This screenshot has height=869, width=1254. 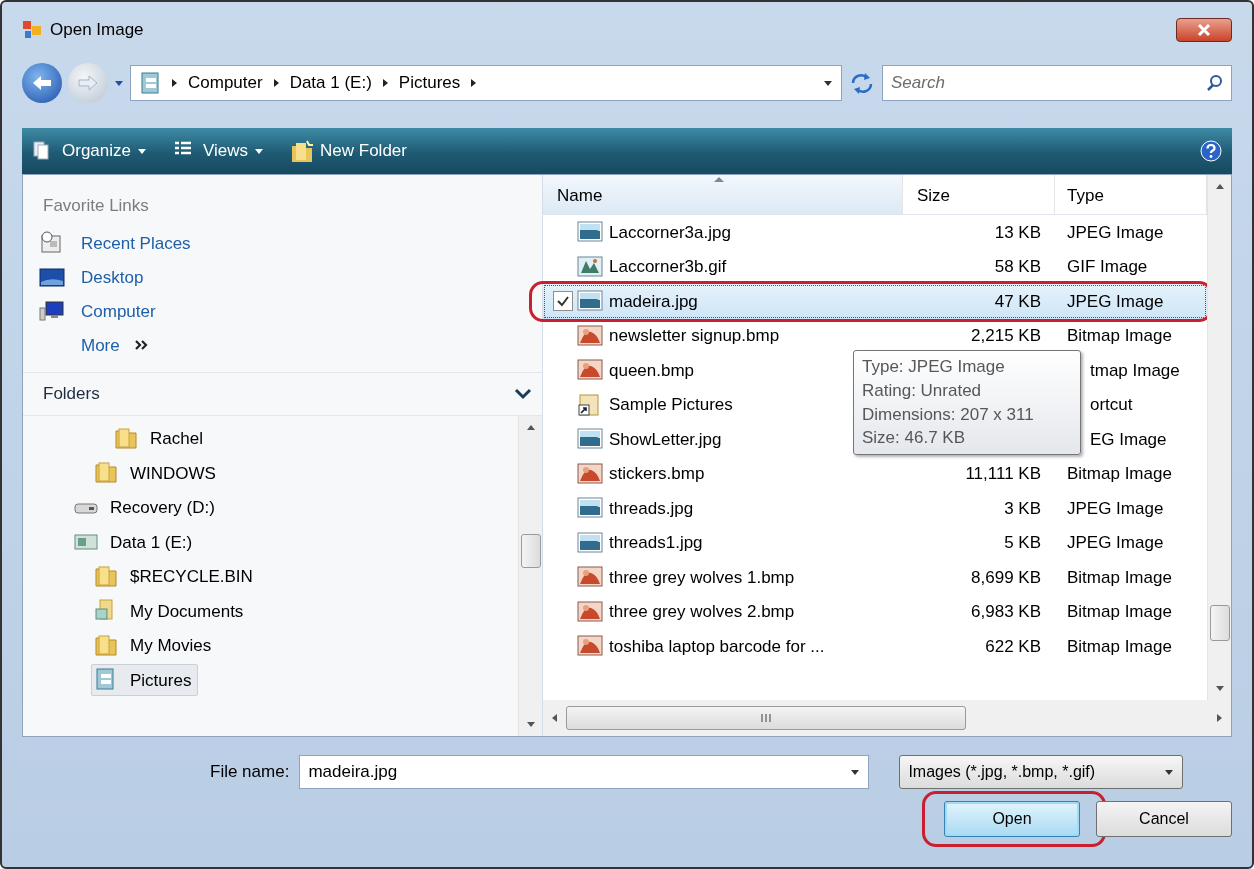 I want to click on file-name: newsletter signup.bmp, so click(x=694, y=336).